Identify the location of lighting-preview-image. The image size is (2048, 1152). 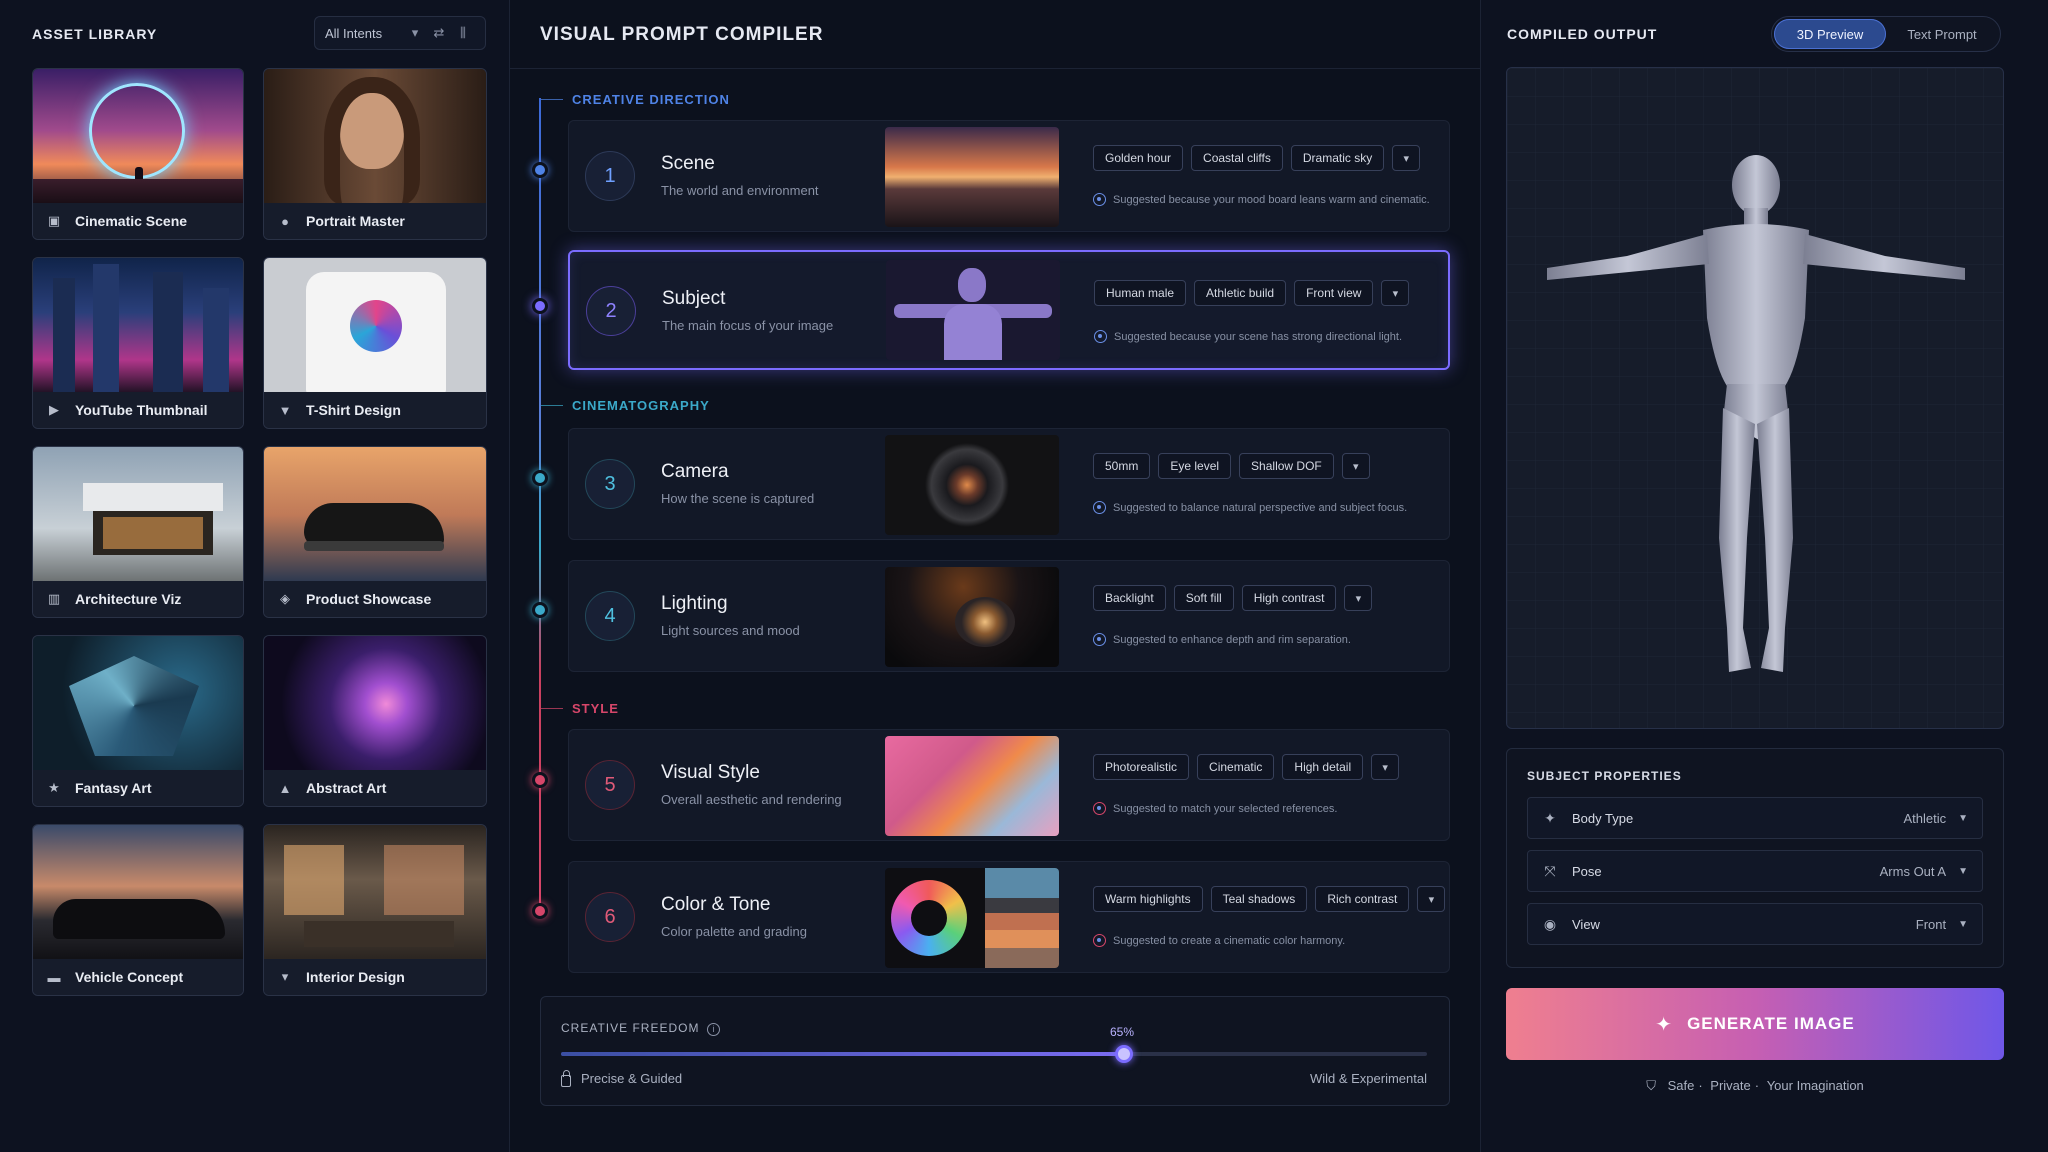
(972, 617).